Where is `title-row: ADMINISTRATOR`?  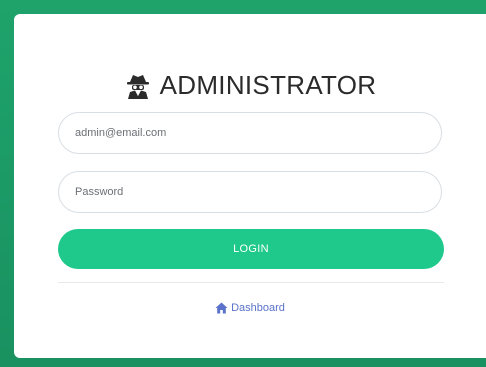 title-row: ADMINISTRATOR is located at coordinates (250, 85).